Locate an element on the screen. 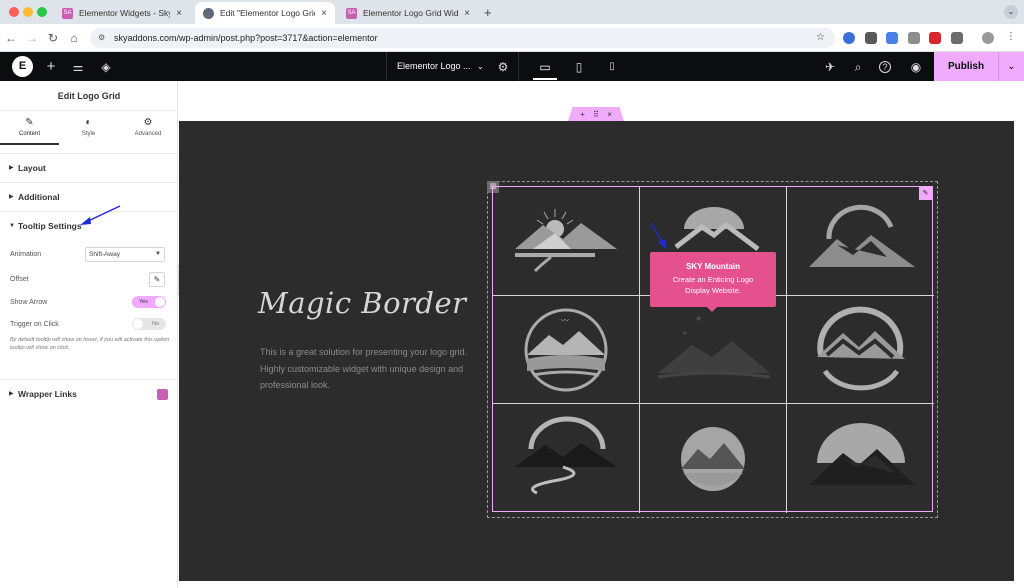 The image size is (1024, 588). tab-content: ✎ Content is located at coordinates (29, 128).